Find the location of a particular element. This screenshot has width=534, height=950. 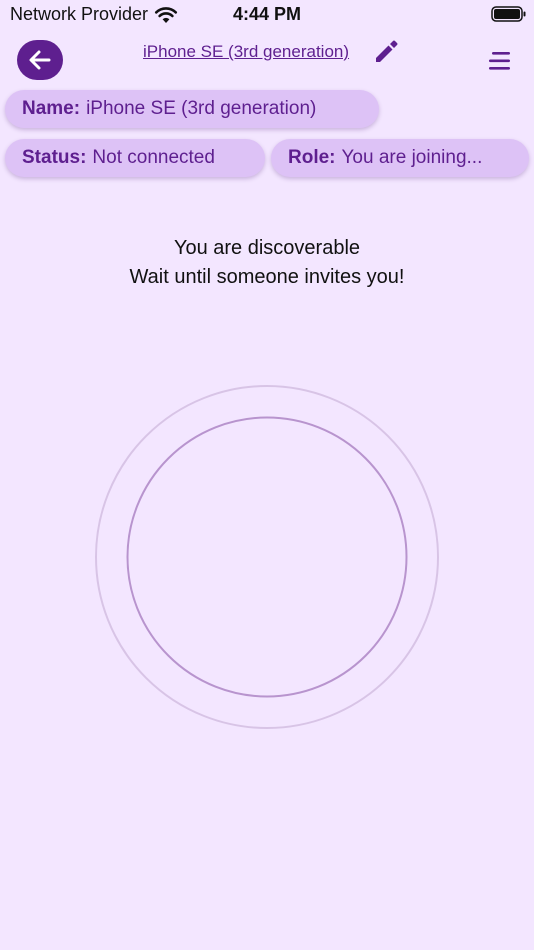

role-chip-key: Role: is located at coordinates (312, 157).